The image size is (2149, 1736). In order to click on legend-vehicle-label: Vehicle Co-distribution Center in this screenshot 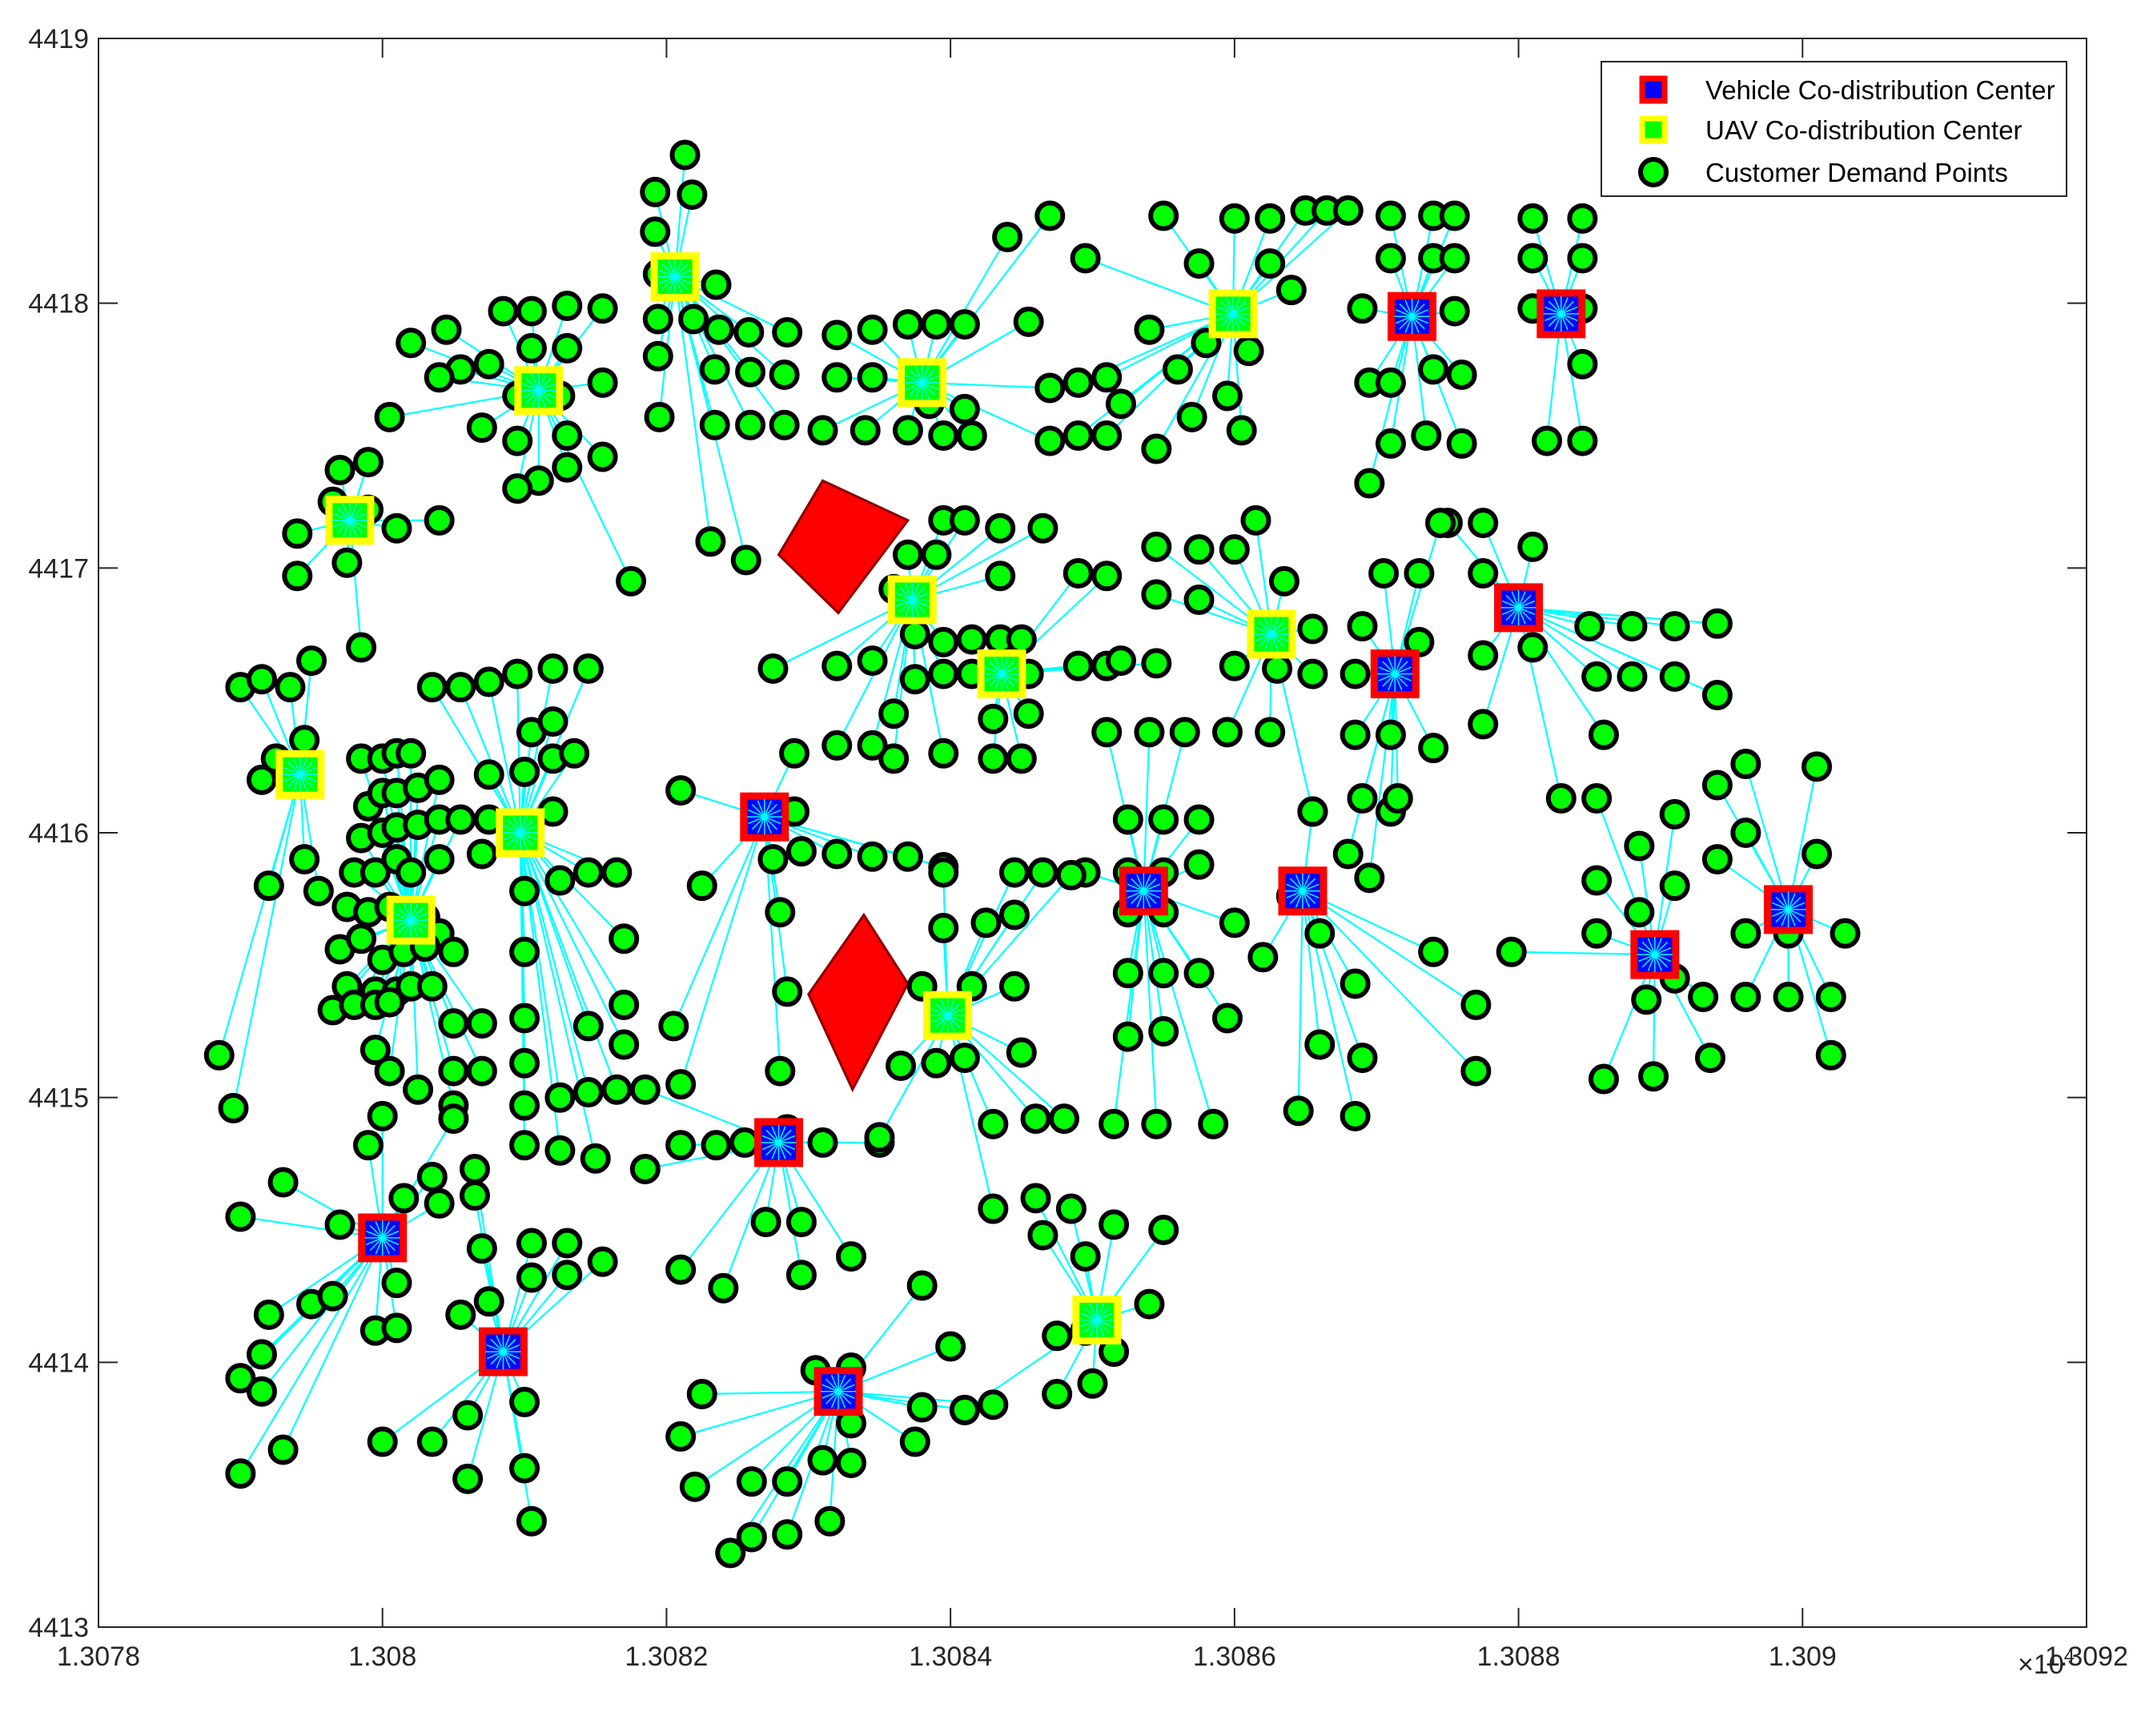, I will do `click(1880, 90)`.